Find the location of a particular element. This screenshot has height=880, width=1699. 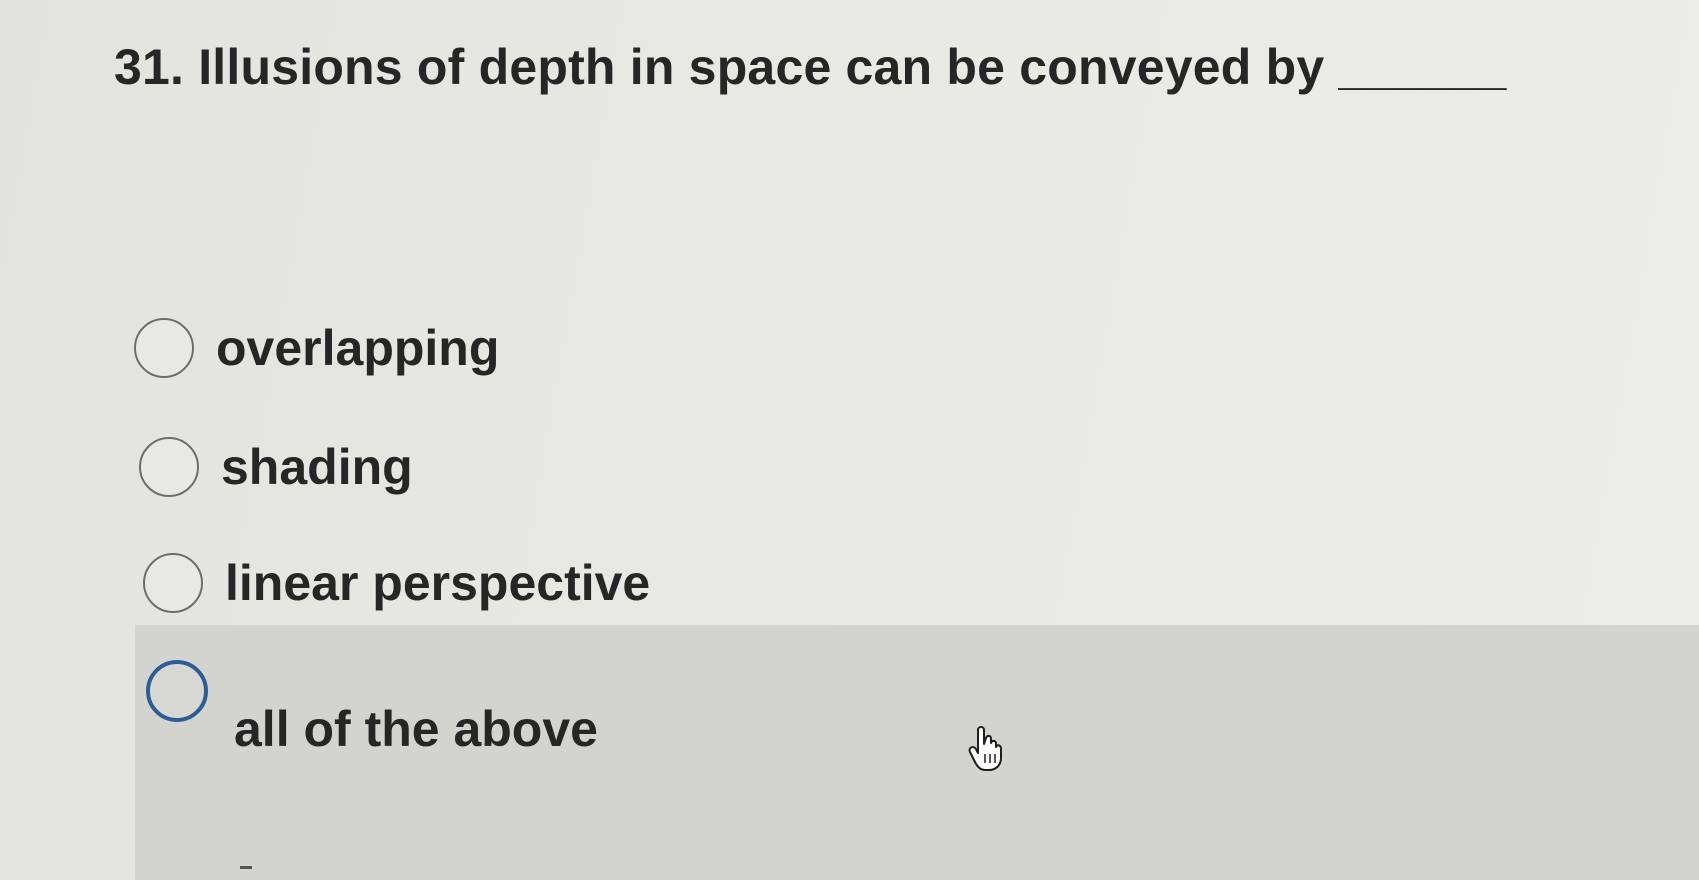

hand-pointer-icon is located at coordinates (985, 748).